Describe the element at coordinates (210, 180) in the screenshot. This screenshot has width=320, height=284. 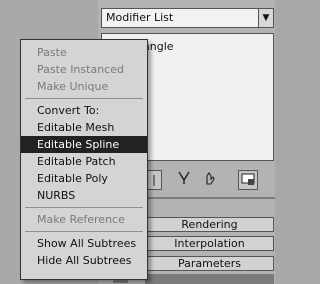
I see `hand-icon` at that location.